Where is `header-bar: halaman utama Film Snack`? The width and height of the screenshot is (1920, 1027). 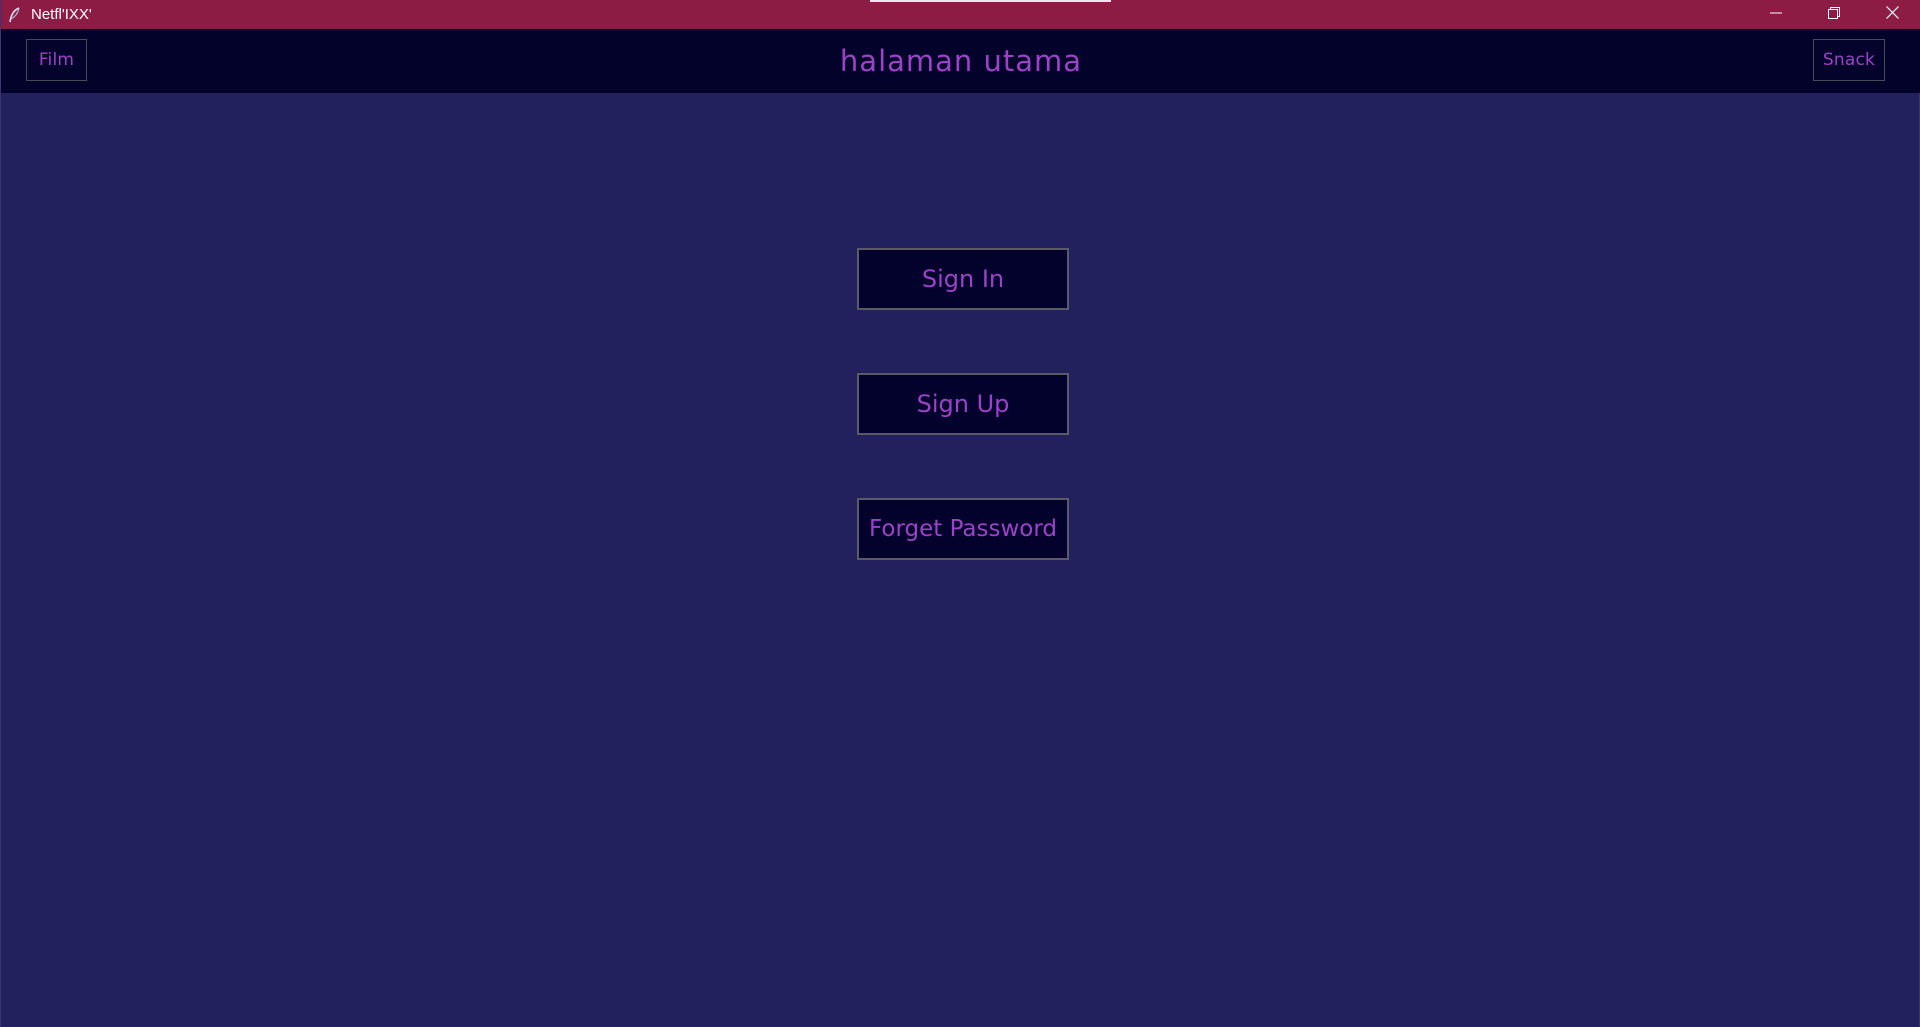 header-bar: halaman utama Film Snack is located at coordinates (960, 61).